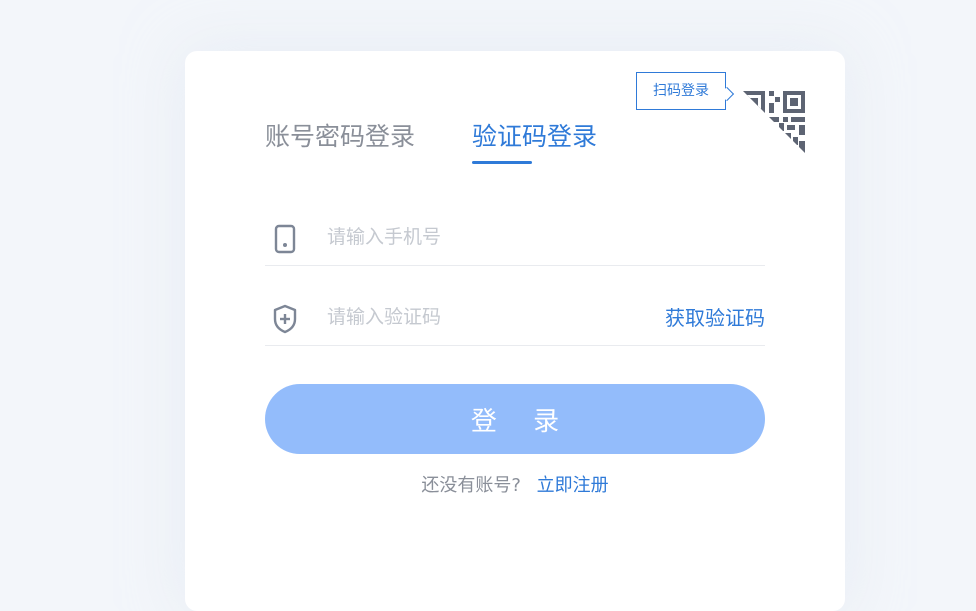 The height and width of the screenshot is (611, 976). Describe the element at coordinates (471, 485) in the screenshot. I see `register-prompt: 还没有账号?` at that location.